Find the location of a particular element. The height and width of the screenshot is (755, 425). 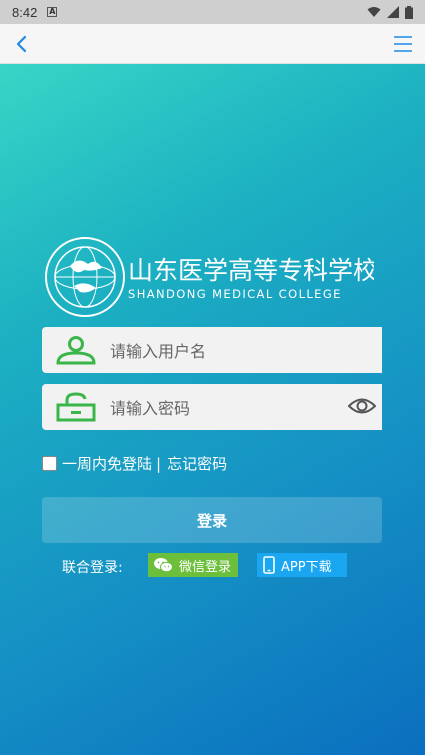

wechat-login-button: 微信登录 is located at coordinates (193, 565).